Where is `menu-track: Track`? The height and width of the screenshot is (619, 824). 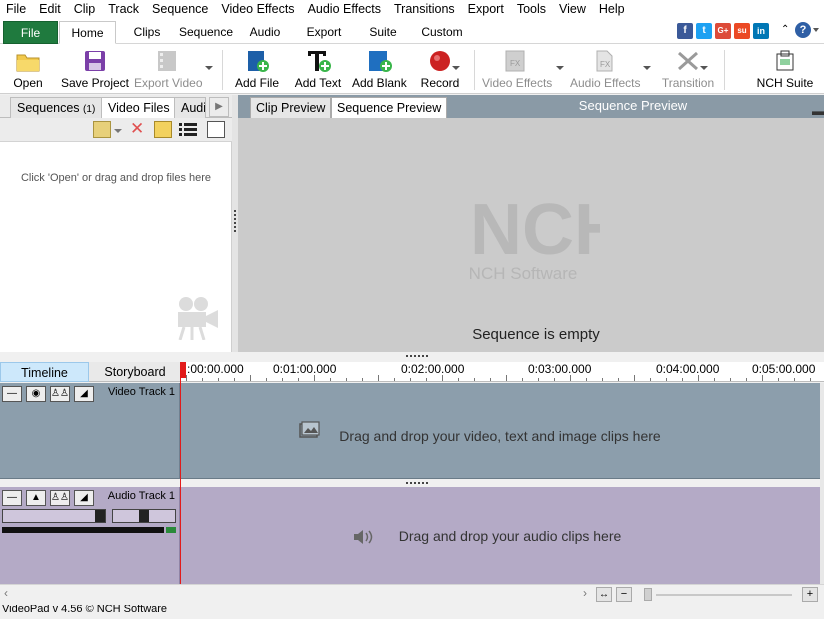 menu-track: Track is located at coordinates (124, 9).